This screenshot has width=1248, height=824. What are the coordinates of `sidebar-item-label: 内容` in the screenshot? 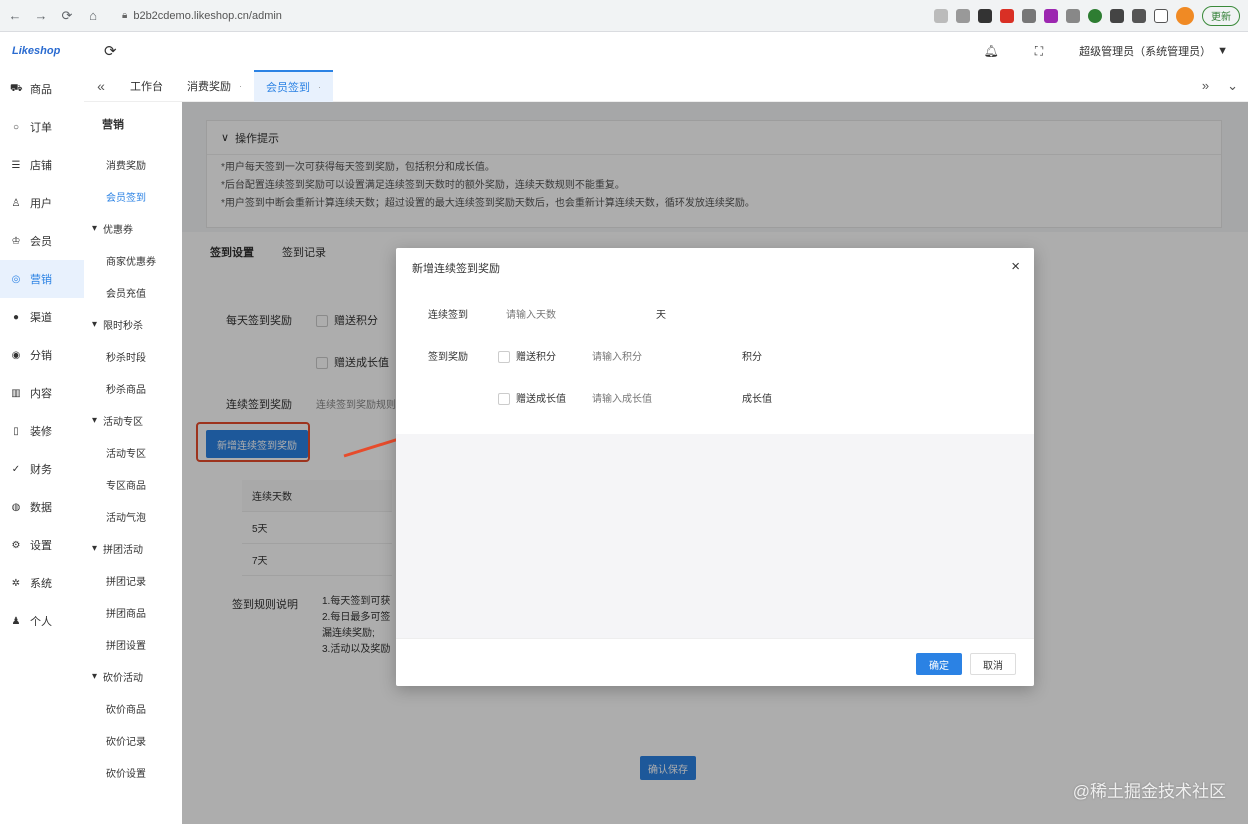 It's located at (41, 394).